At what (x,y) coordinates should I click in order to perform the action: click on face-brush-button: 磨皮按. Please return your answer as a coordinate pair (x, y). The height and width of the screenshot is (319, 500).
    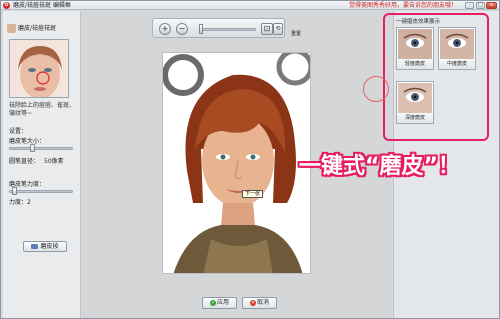
    Looking at the image, I should click on (45, 246).